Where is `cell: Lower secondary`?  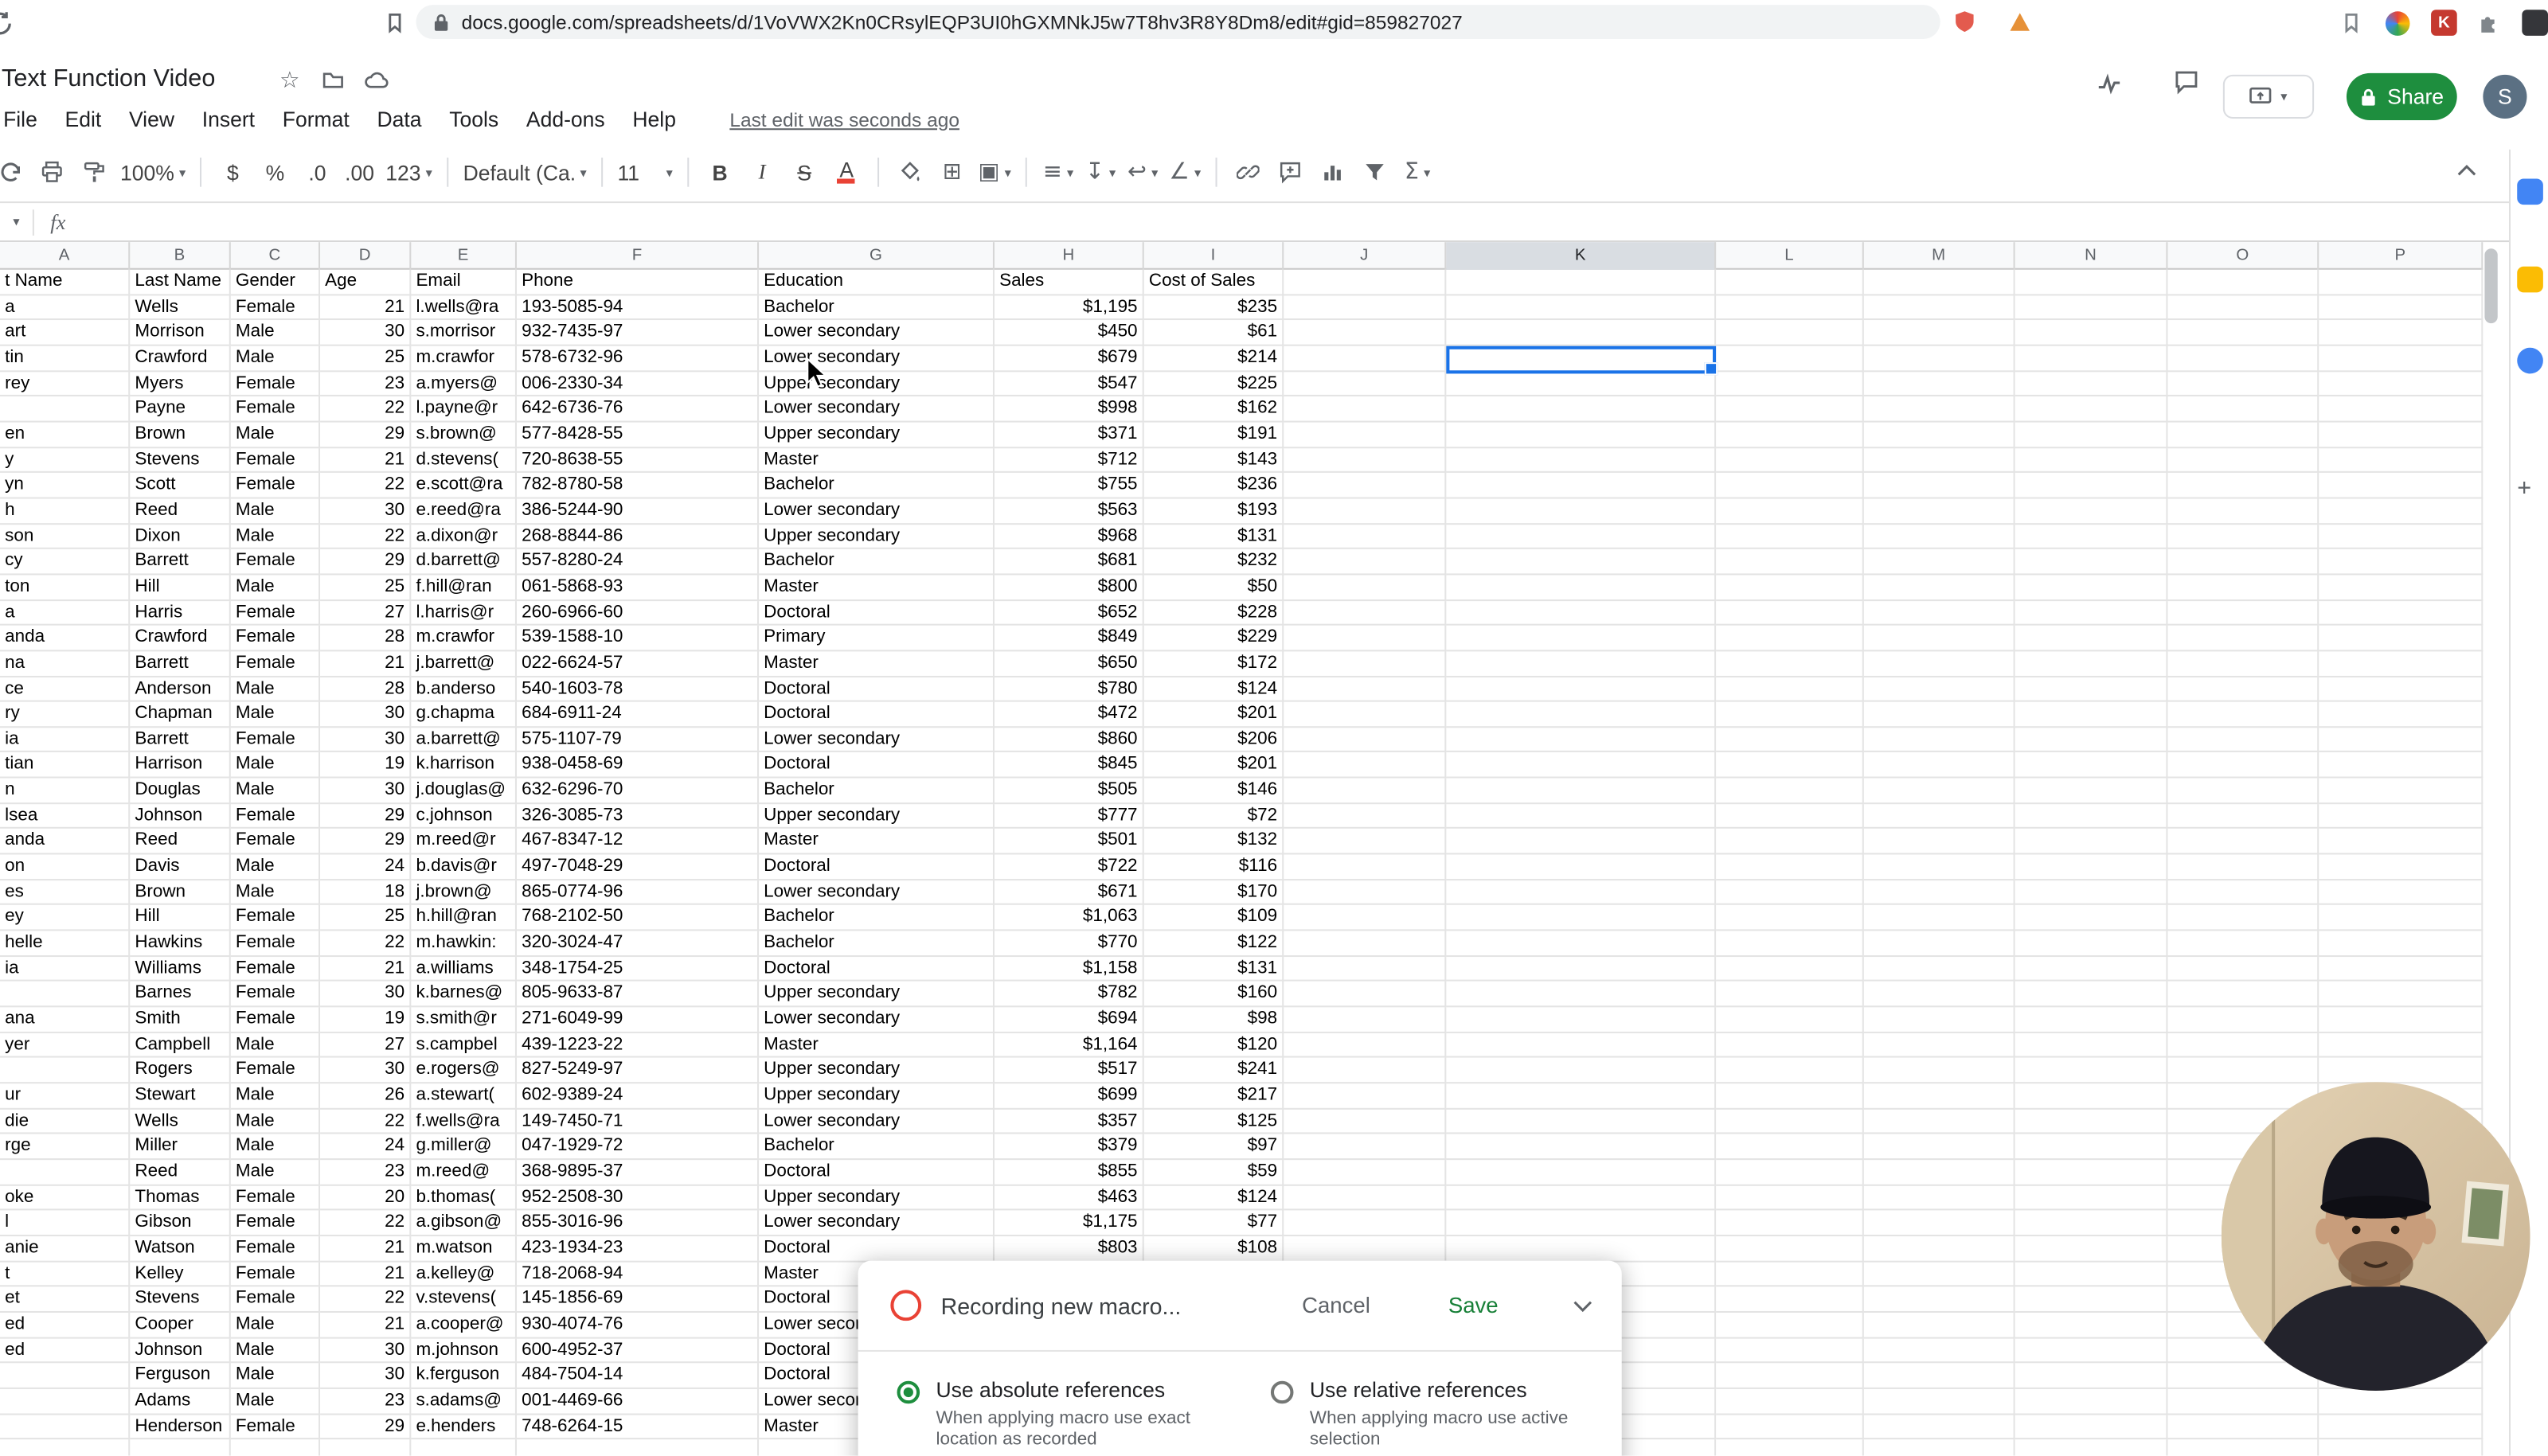 cell: Lower secondary is located at coordinates (877, 409).